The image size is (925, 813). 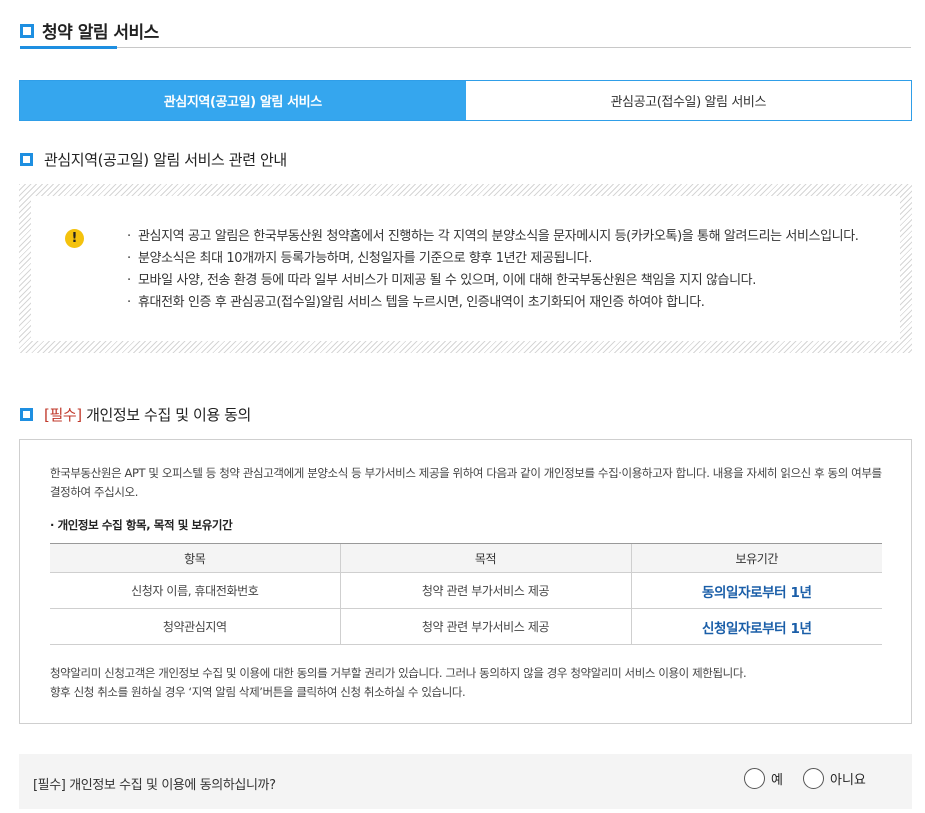 I want to click on table-cell: 청약관심지역, so click(x=195, y=626).